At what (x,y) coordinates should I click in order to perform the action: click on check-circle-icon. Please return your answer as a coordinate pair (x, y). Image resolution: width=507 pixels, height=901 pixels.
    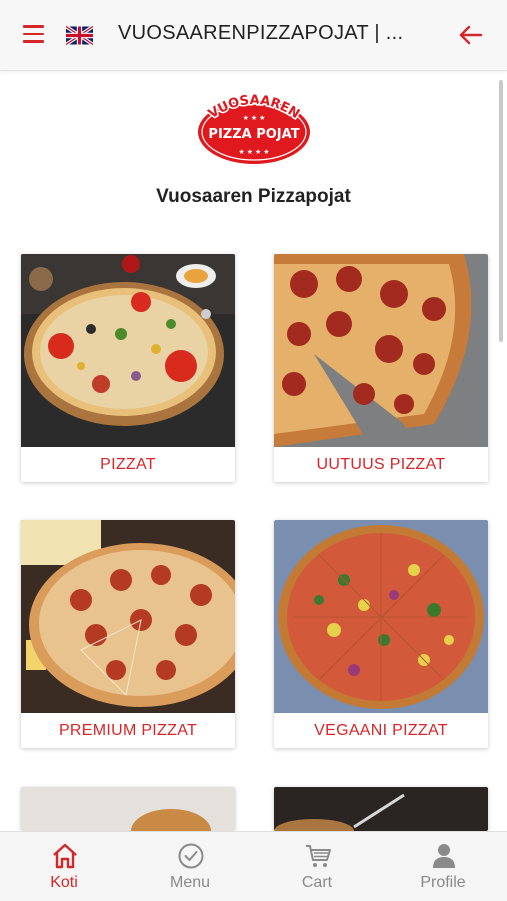
    Looking at the image, I should click on (191, 856).